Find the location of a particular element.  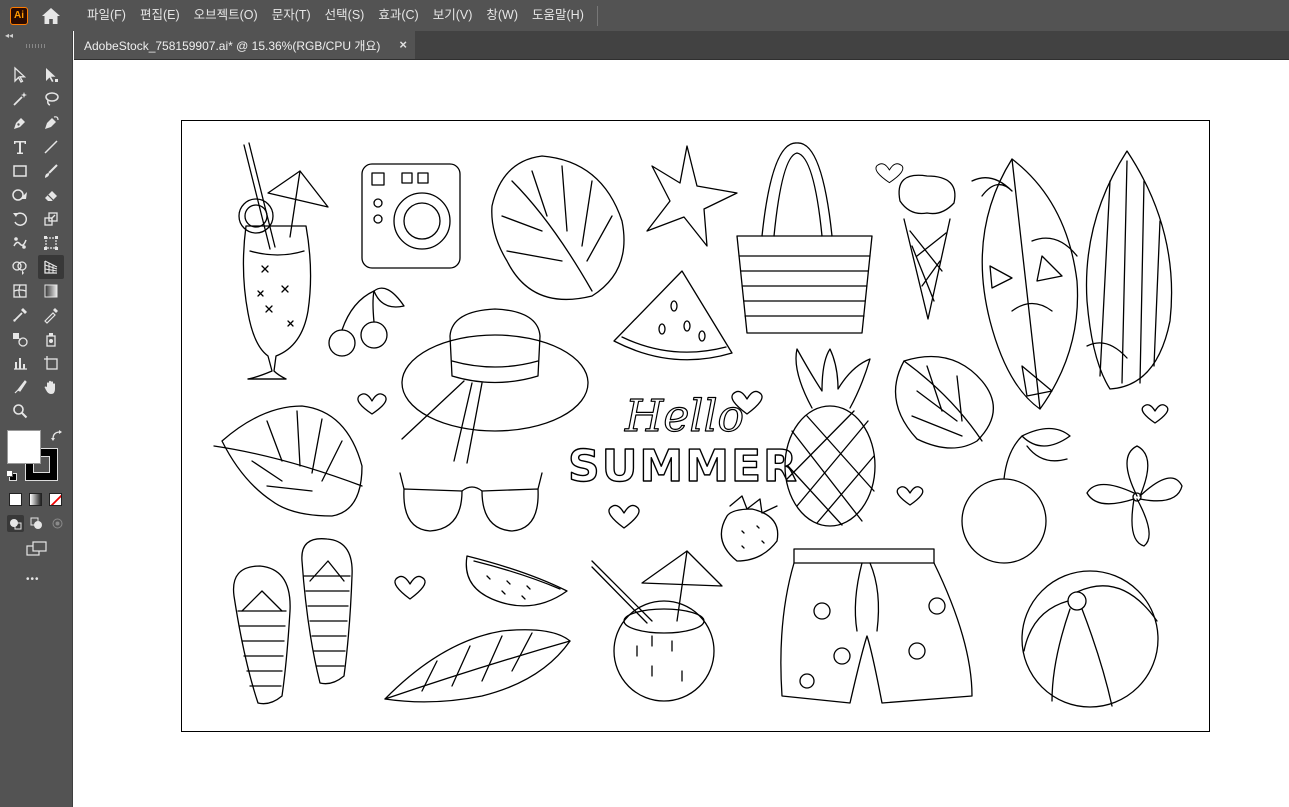

direct-selection-tool is located at coordinates (51, 75).